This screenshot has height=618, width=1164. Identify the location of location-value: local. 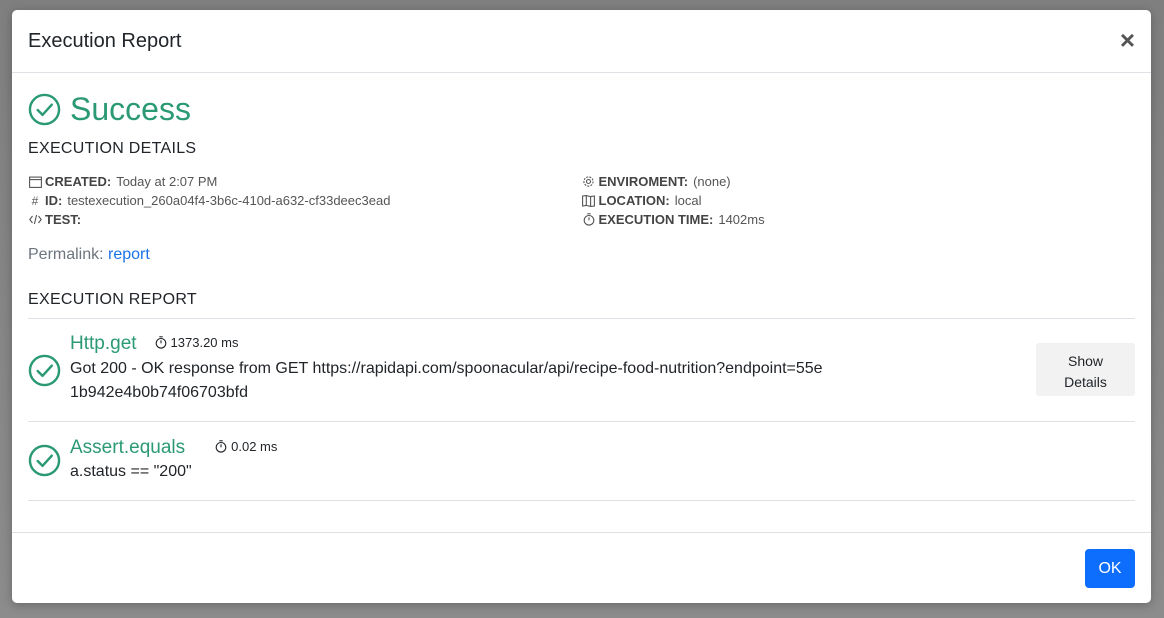
(688, 200).